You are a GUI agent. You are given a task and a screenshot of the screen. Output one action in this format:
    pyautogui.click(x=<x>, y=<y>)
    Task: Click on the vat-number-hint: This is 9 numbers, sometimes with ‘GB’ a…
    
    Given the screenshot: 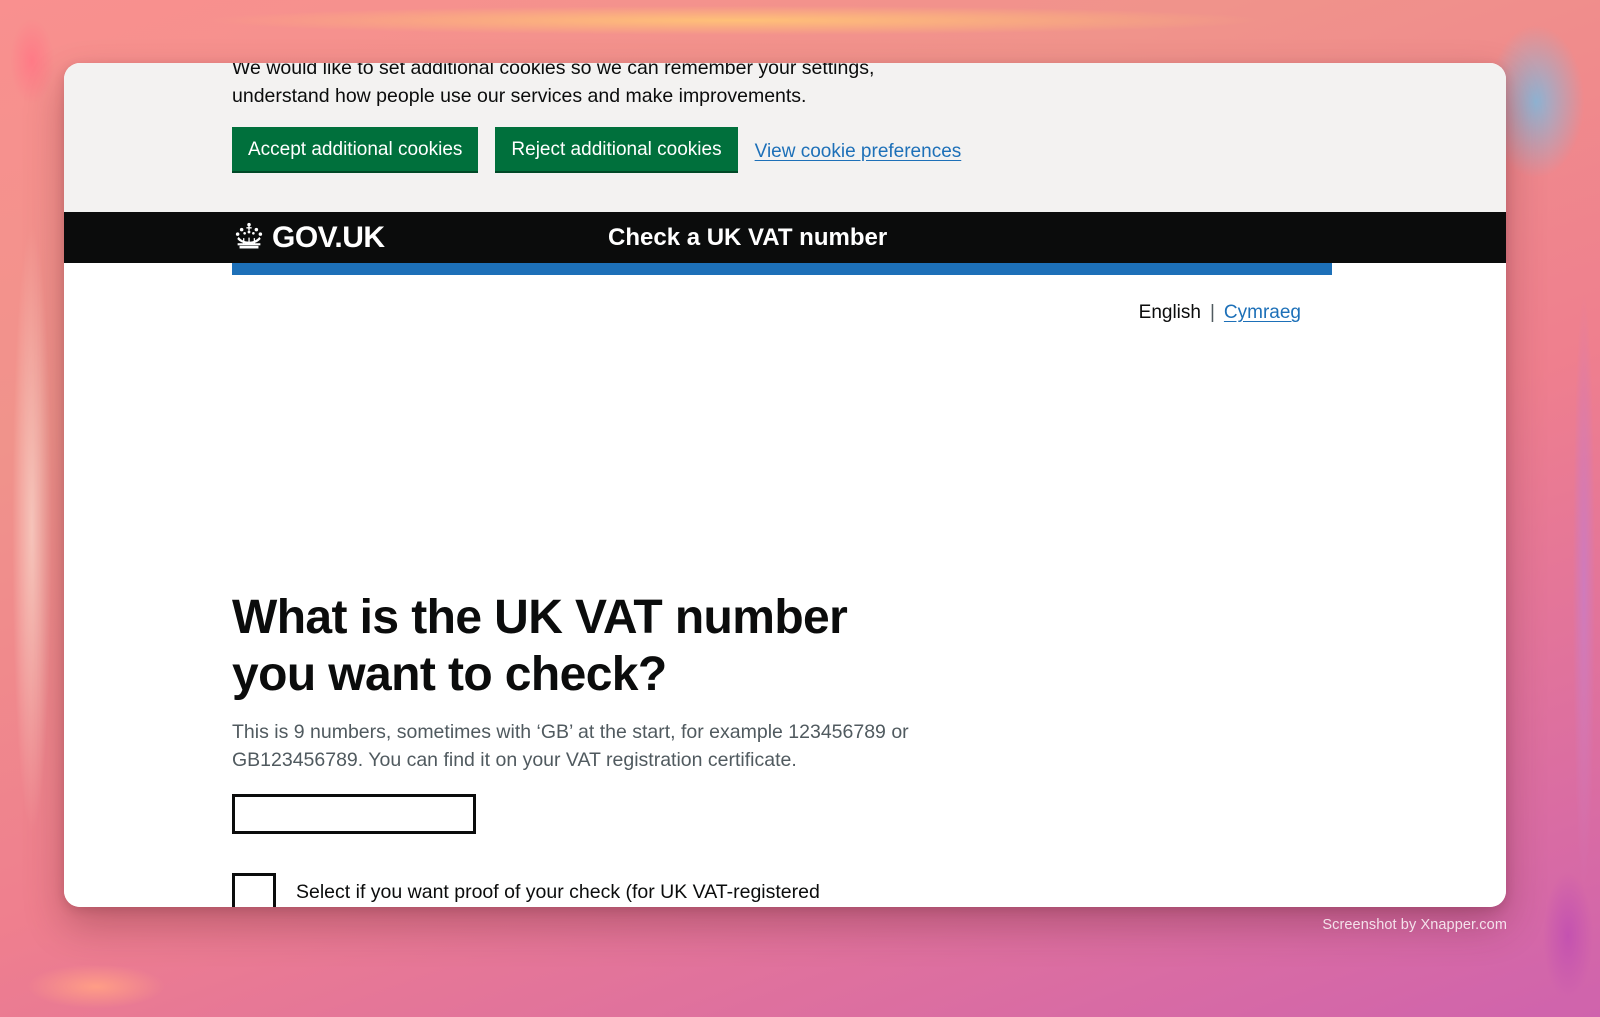 What is the action you would take?
    pyautogui.click(x=570, y=746)
    